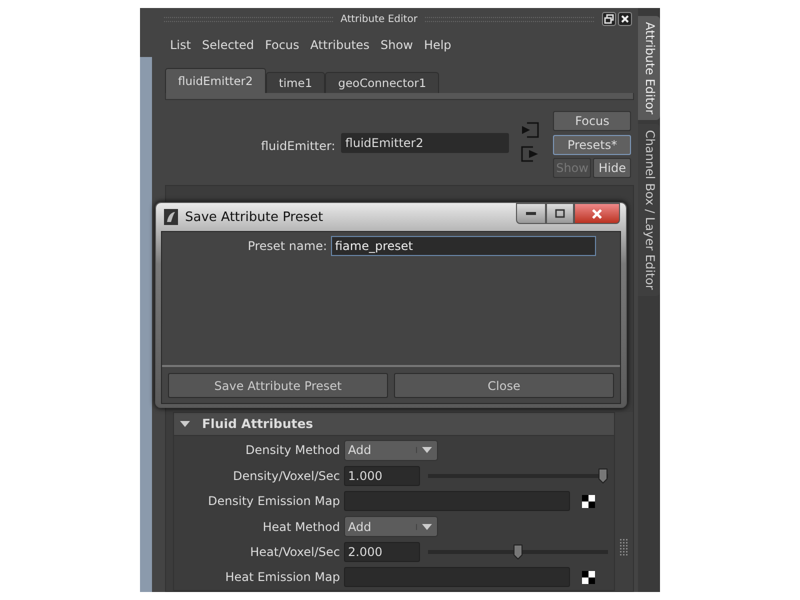 The height and width of the screenshot is (600, 800). Describe the element at coordinates (394, 424) in the screenshot. I see `section-header: Fluid Attributes` at that location.